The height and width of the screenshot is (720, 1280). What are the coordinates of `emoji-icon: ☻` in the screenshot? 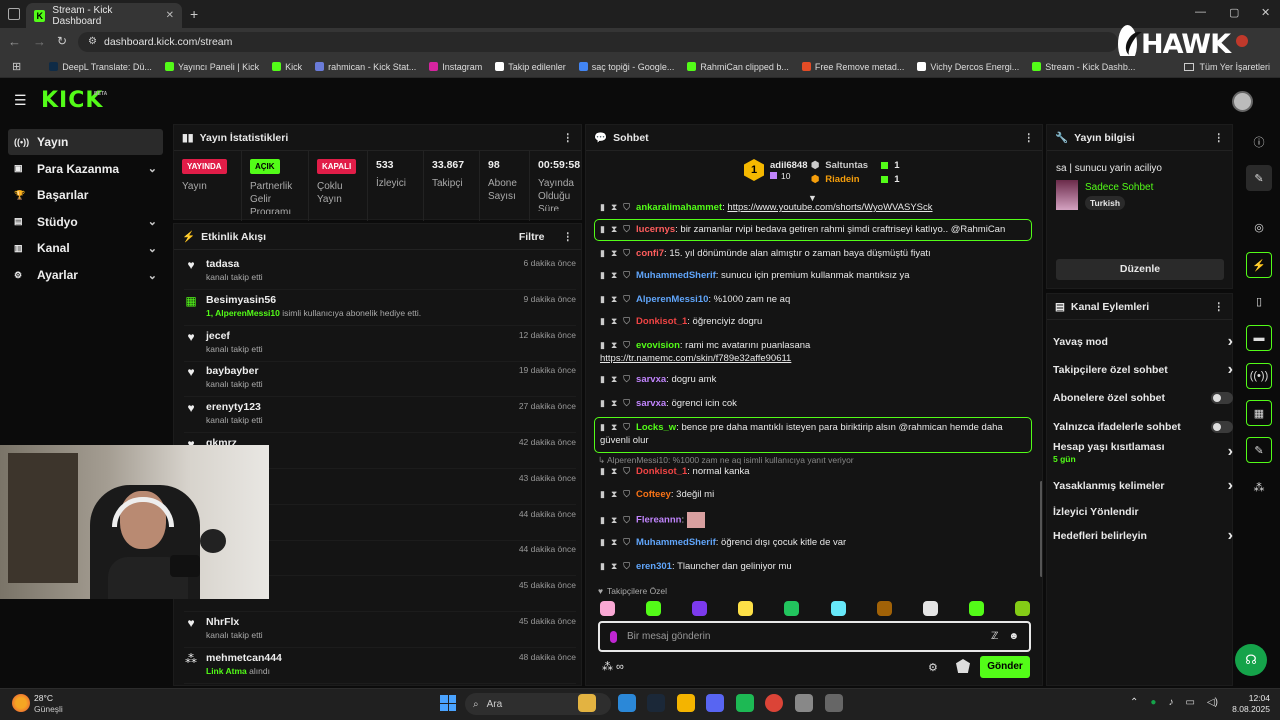 It's located at (1013, 636).